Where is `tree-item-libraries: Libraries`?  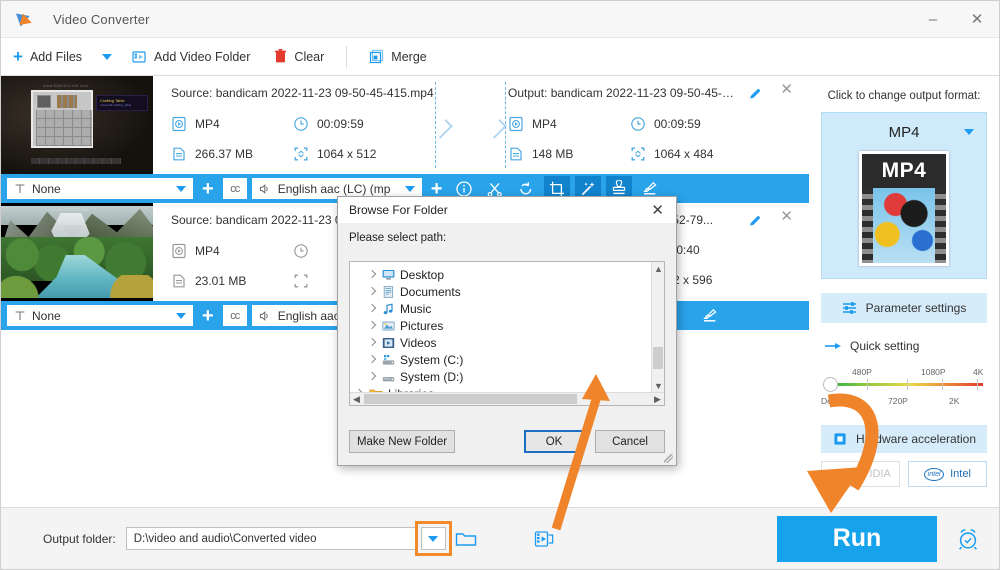 tree-item-libraries: Libraries is located at coordinates (500, 388).